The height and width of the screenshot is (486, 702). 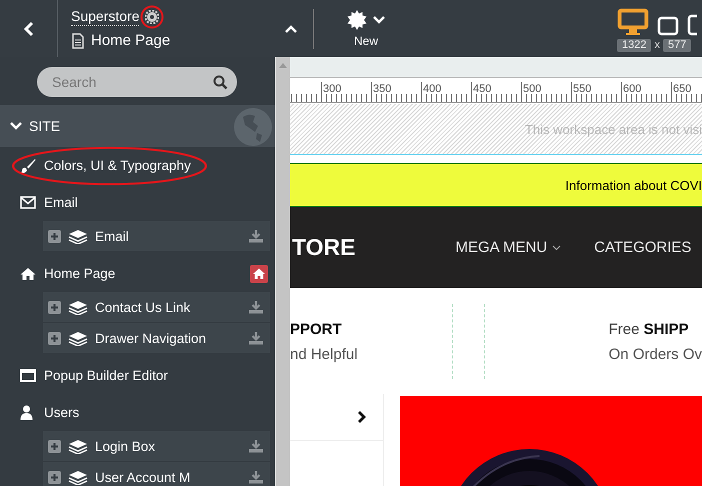 What do you see at coordinates (26, 412) in the screenshot?
I see `user-icon` at bounding box center [26, 412].